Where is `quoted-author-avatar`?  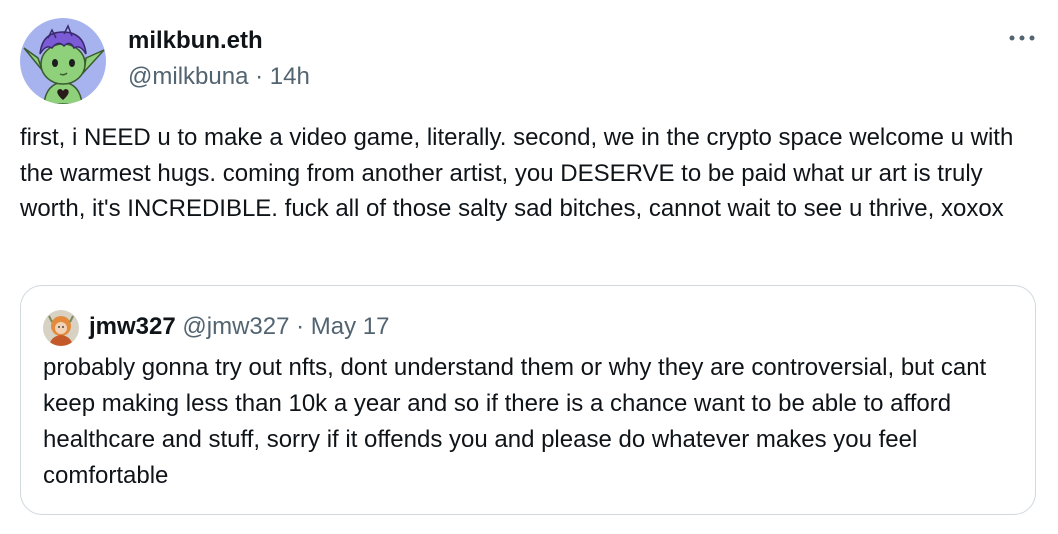
quoted-author-avatar is located at coordinates (61, 328).